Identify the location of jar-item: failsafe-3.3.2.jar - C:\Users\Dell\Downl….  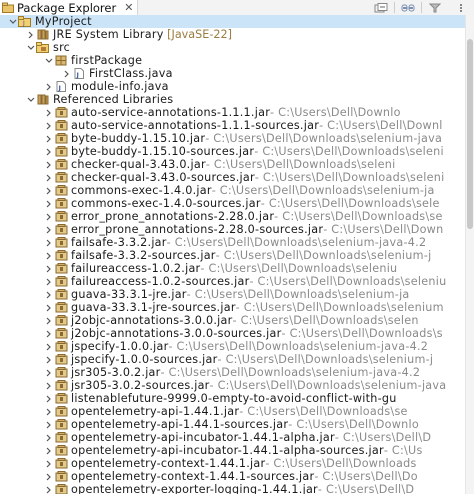
(233, 242).